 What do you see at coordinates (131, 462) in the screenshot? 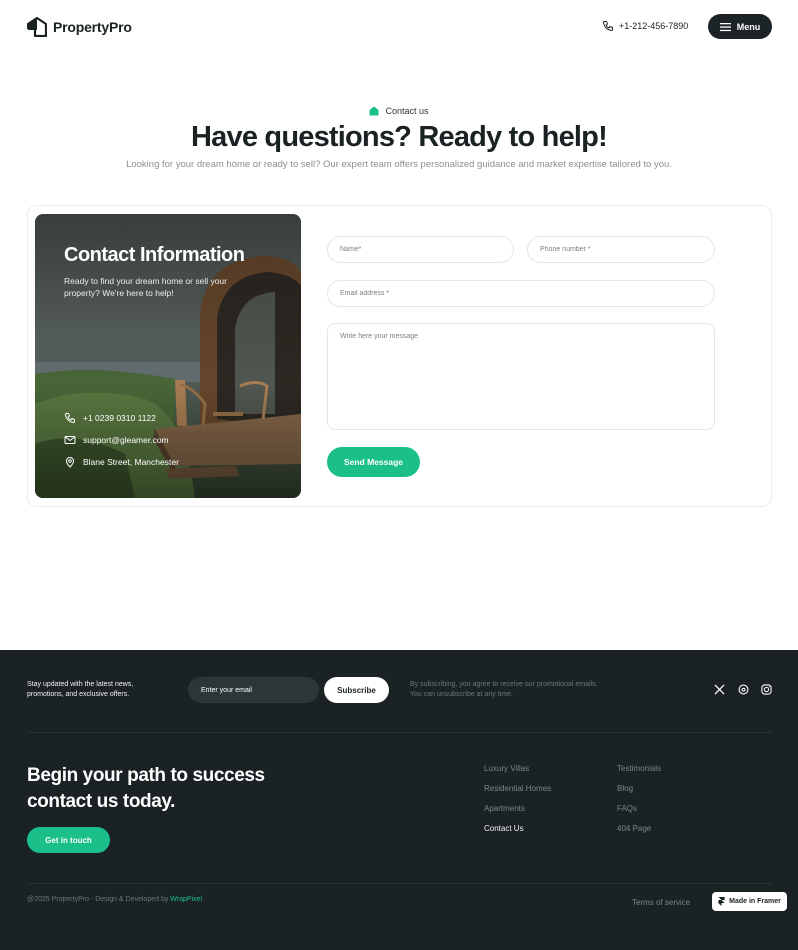
I see `contact-address-text: Blane Street, Manchester` at bounding box center [131, 462].